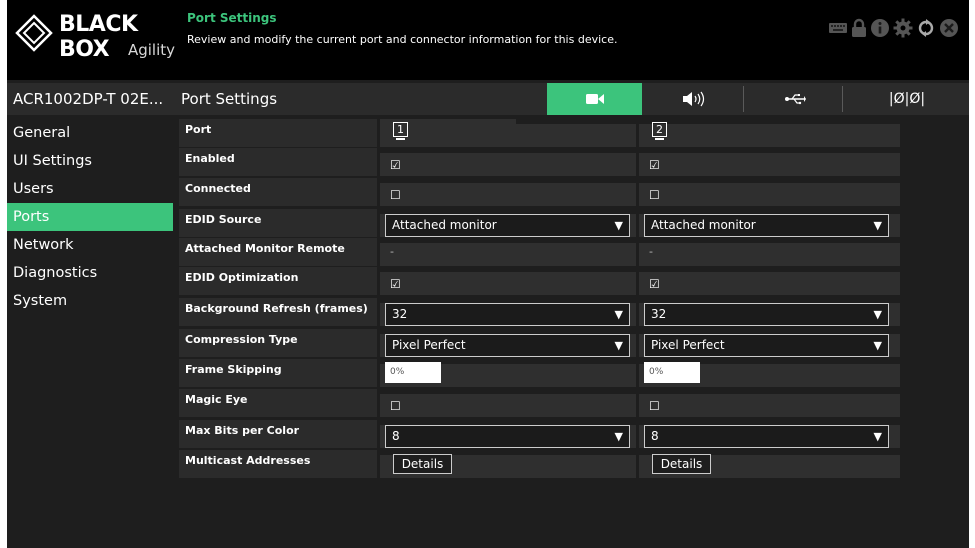  I want to click on background-refresh-cell: 32 ▼, so click(769, 314).